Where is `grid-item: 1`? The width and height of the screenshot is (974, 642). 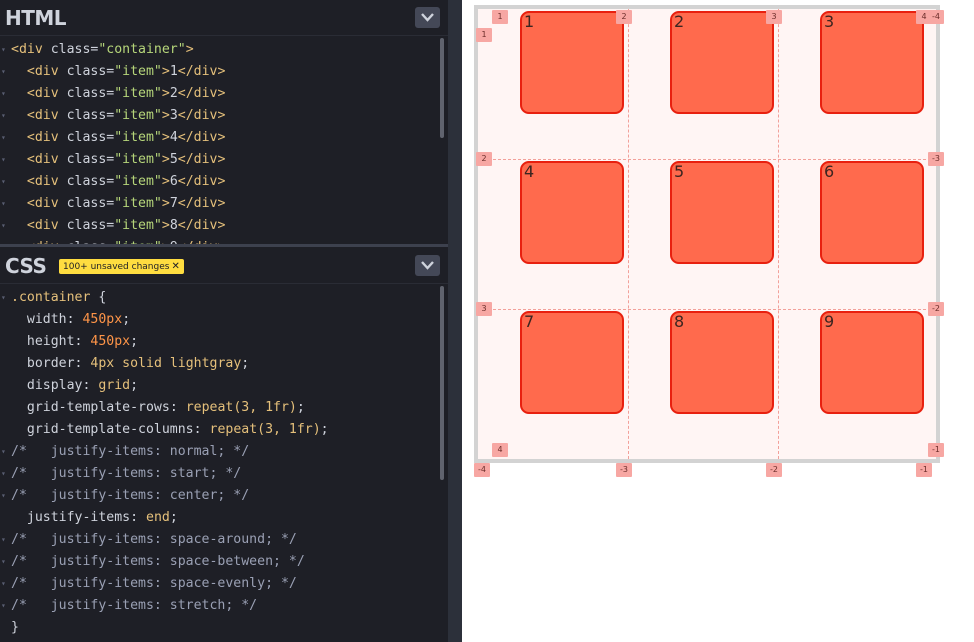 grid-item: 1 is located at coordinates (572, 62).